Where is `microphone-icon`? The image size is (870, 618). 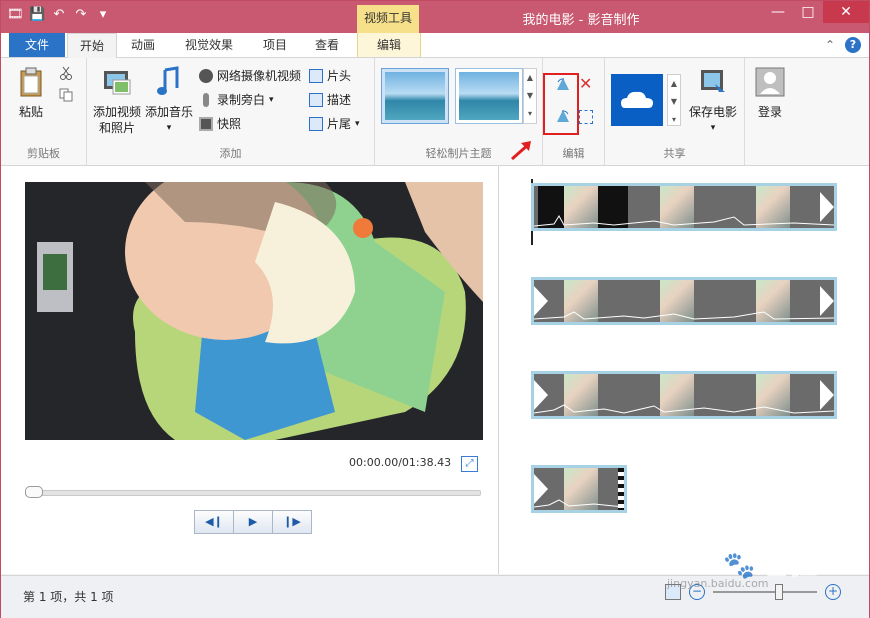
microphone-icon is located at coordinates (206, 100).